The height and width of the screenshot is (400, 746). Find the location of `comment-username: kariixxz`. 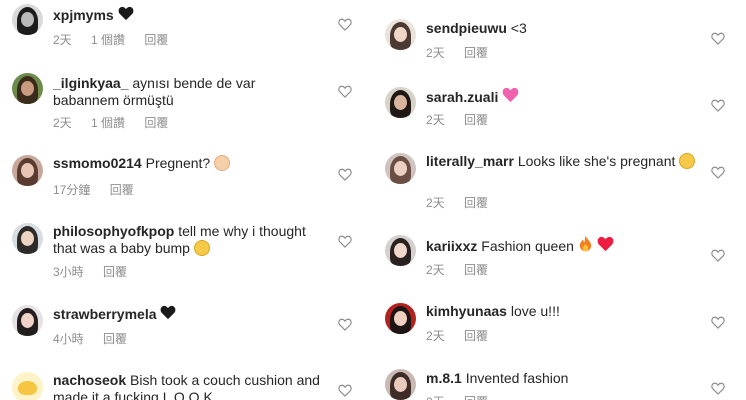

comment-username: kariixxz is located at coordinates (451, 246).